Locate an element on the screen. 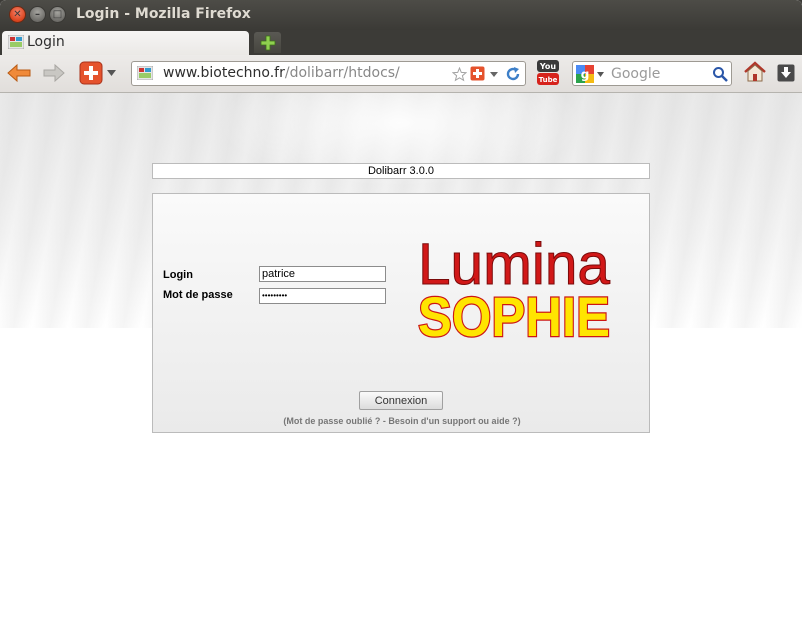 Image resolution: width=802 pixels, height=630 pixels. window-title: Login - Mozilla Firefox is located at coordinates (163, 14).